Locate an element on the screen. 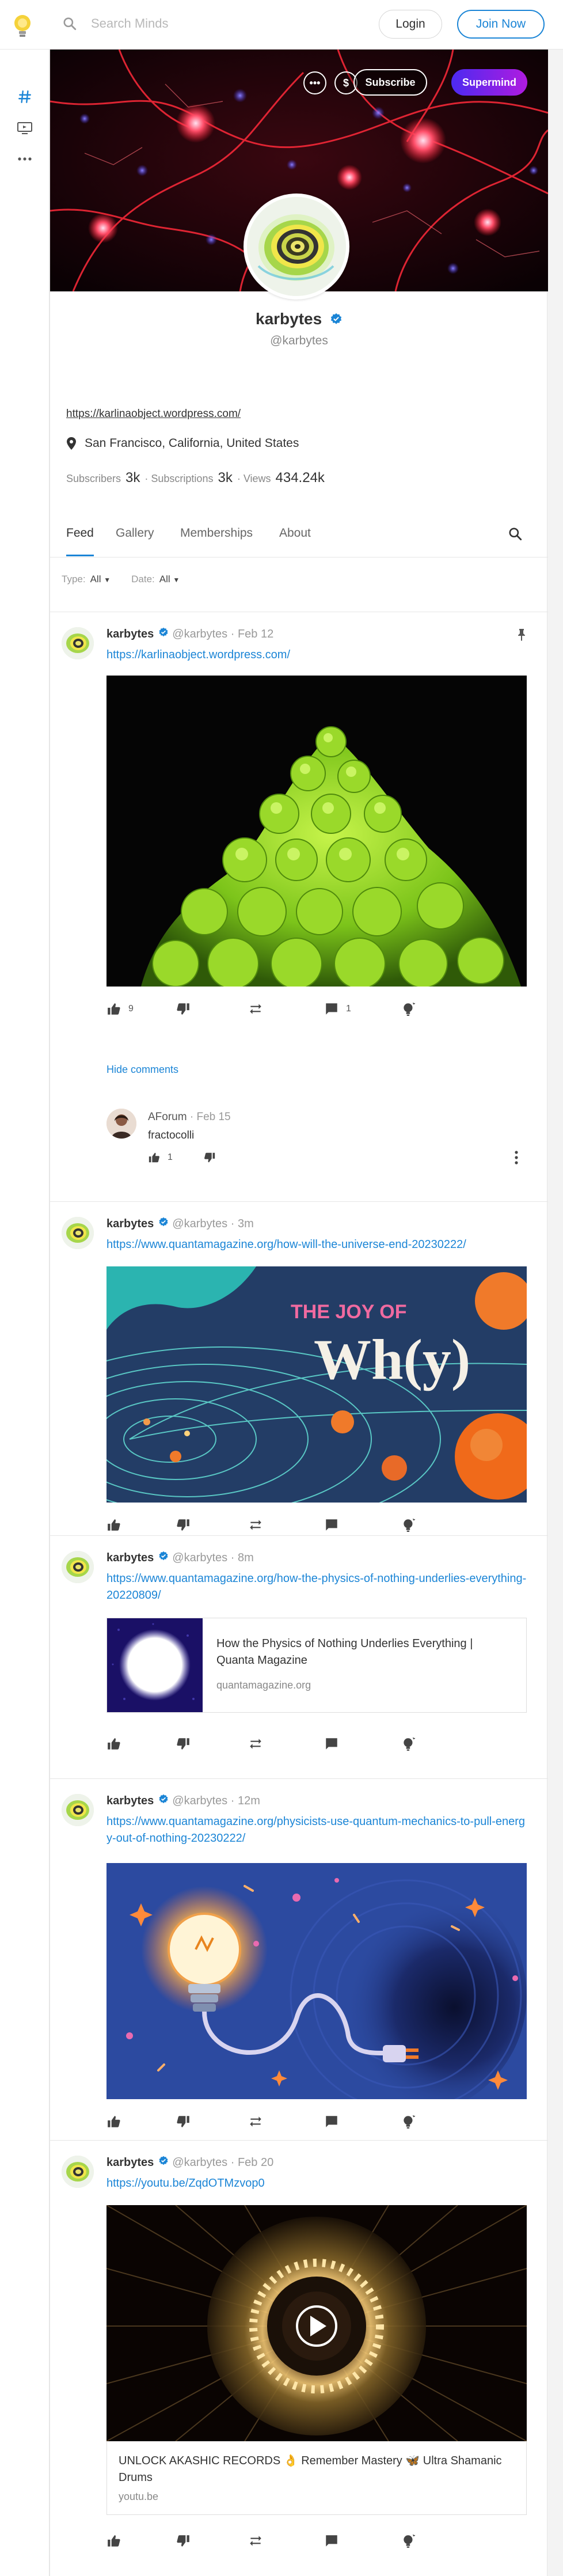 Image resolution: width=563 pixels, height=2576 pixels. video-thumbnail is located at coordinates (316, 2323).